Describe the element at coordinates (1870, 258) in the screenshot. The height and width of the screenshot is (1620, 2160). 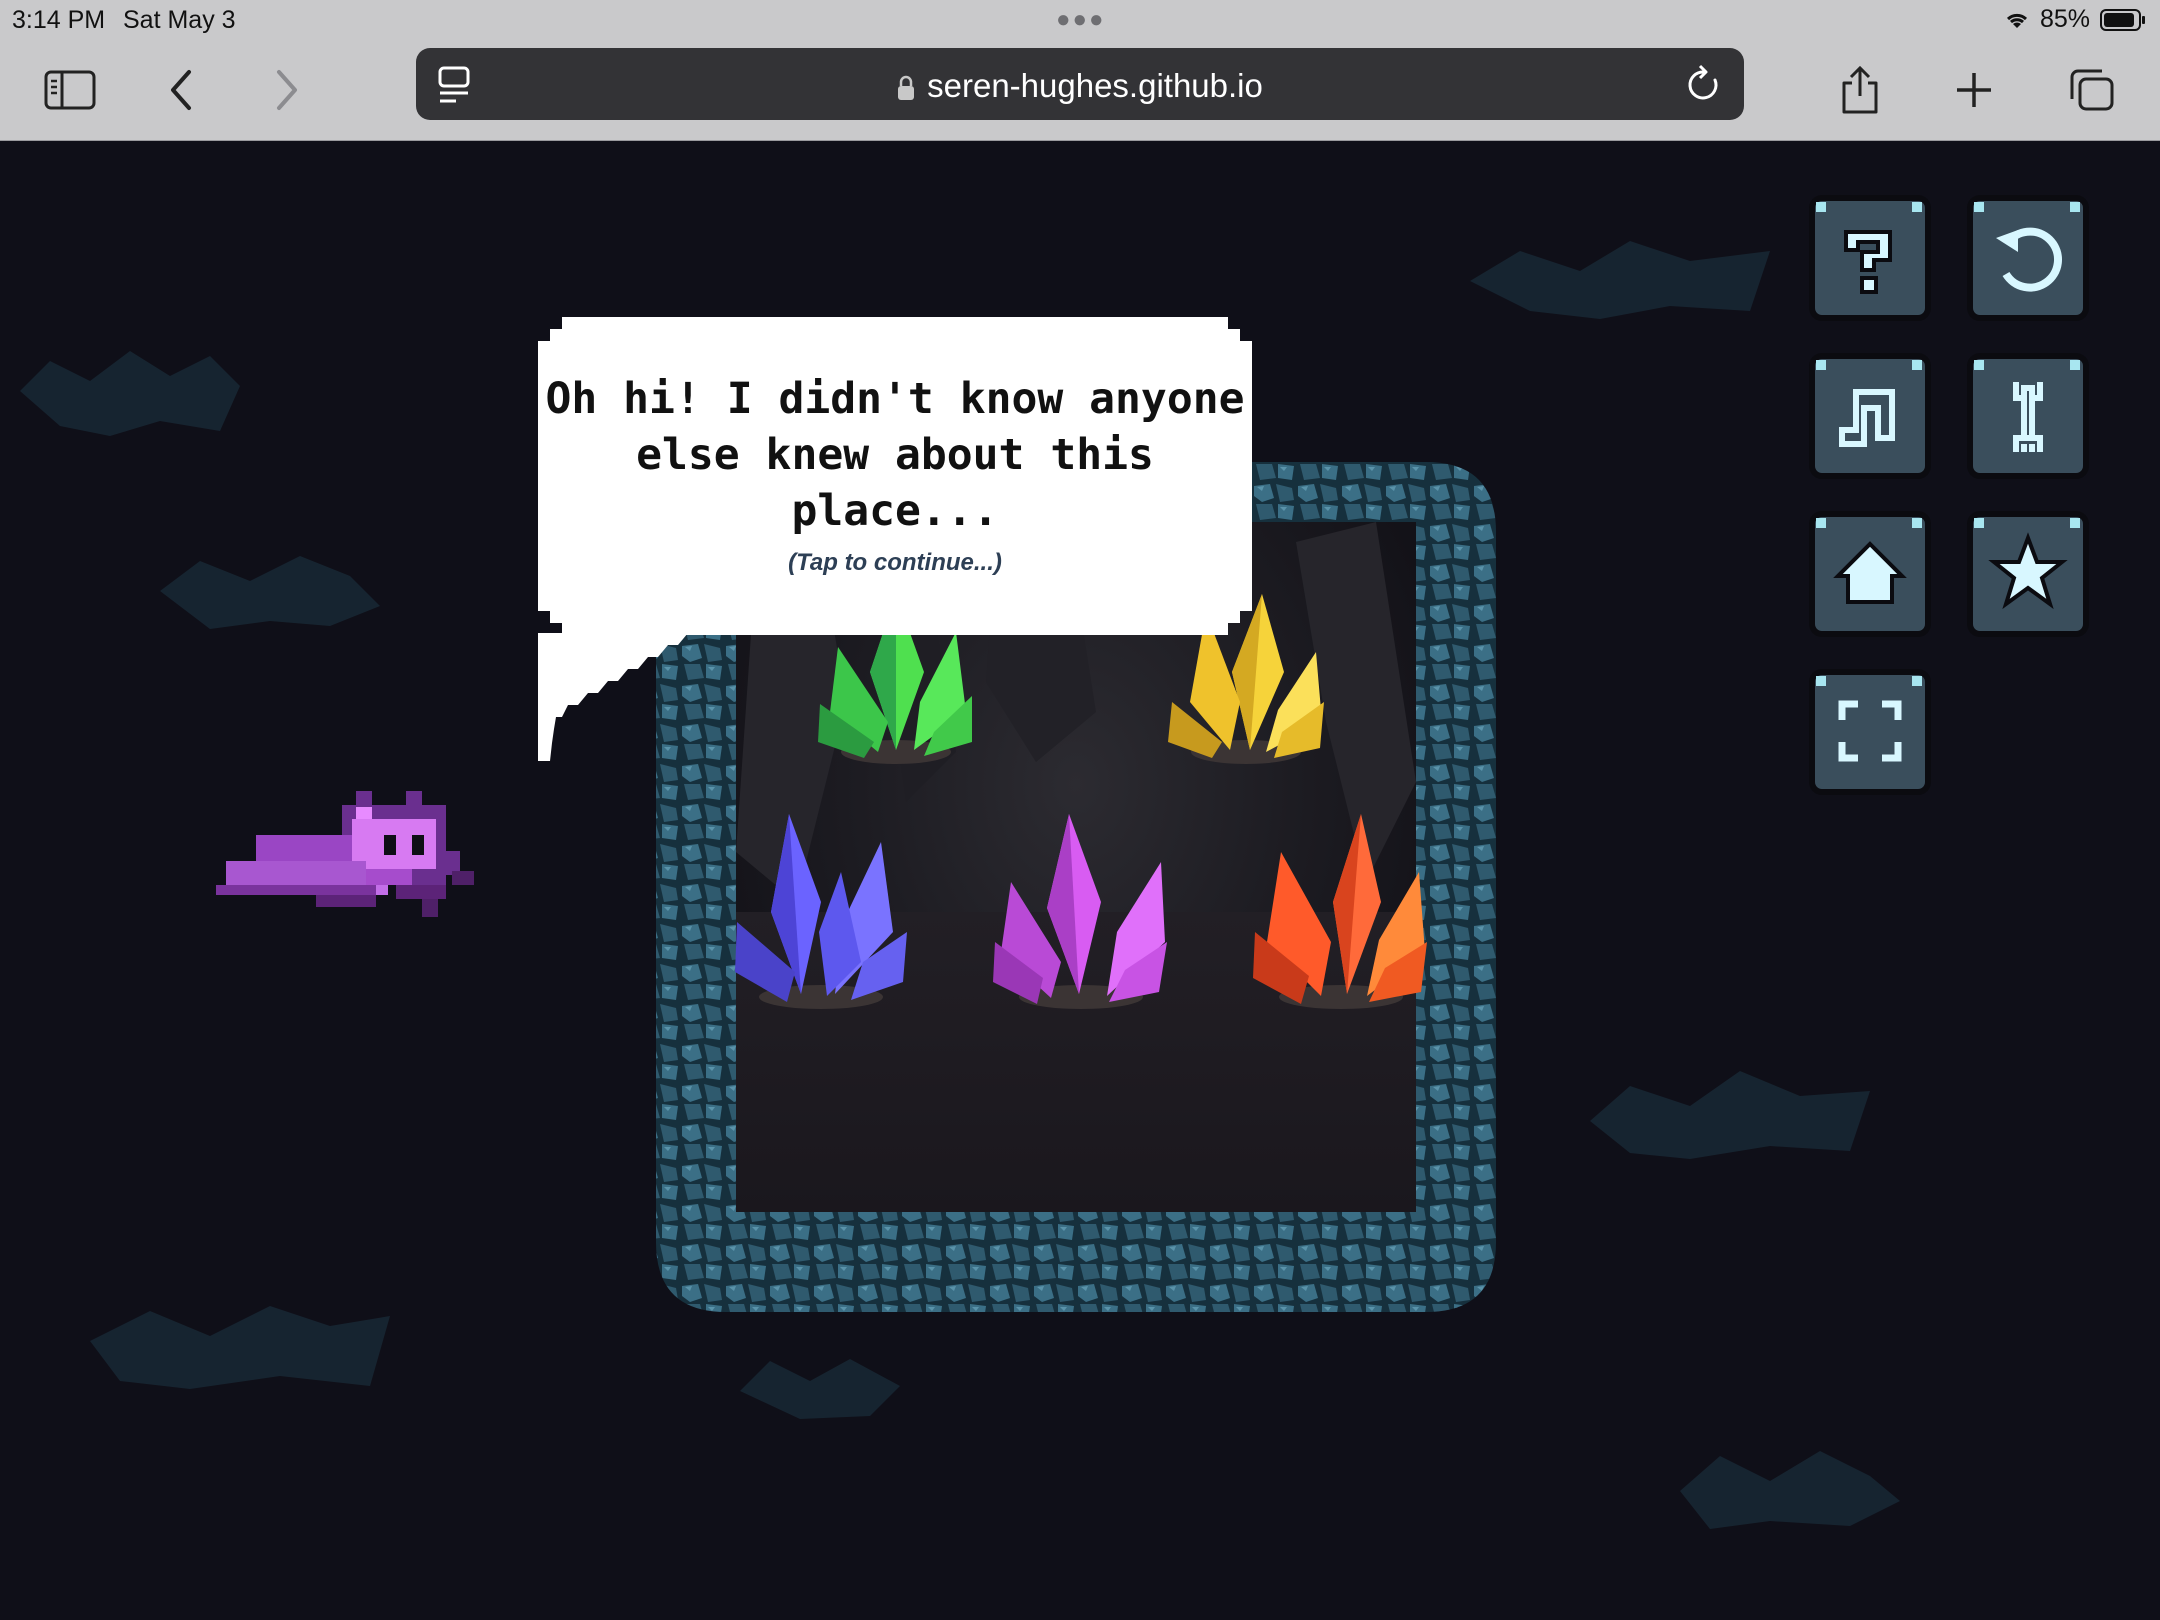
I see `help-button` at that location.